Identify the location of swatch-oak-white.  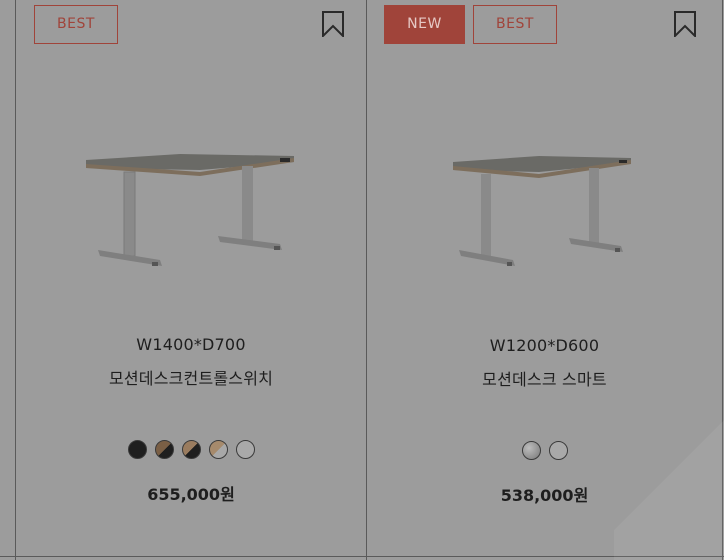
(218, 449).